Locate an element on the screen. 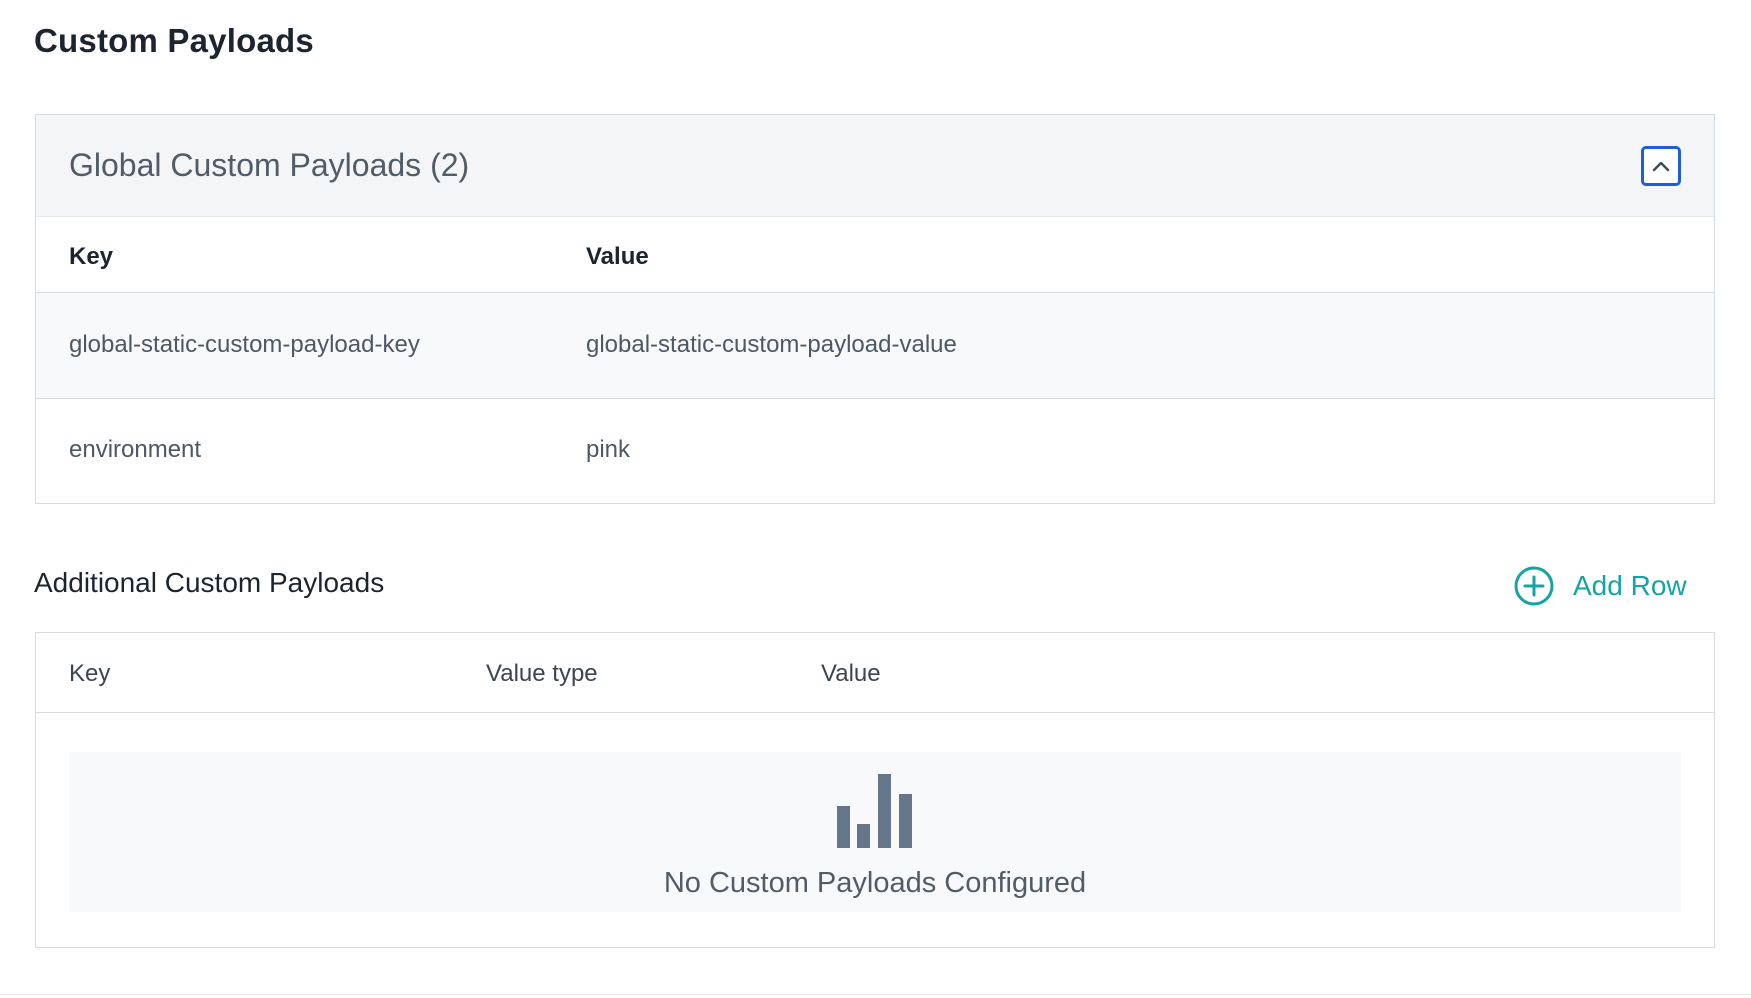  empty-state: No Custom Payloads Configured is located at coordinates (875, 832).